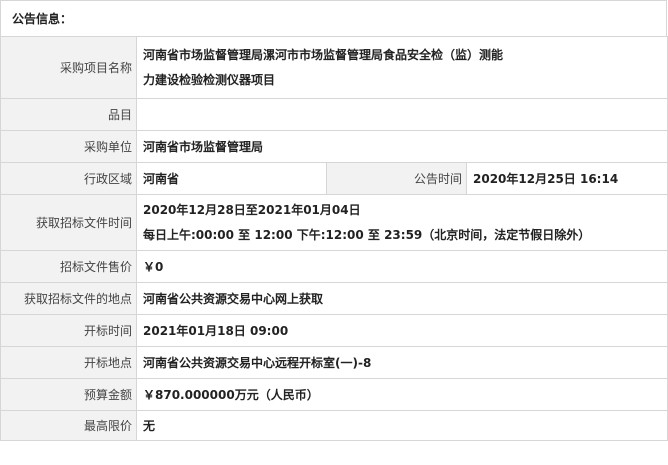 Image resolution: width=668 pixels, height=465 pixels. I want to click on doc-price-value: ￥0, so click(401, 266).